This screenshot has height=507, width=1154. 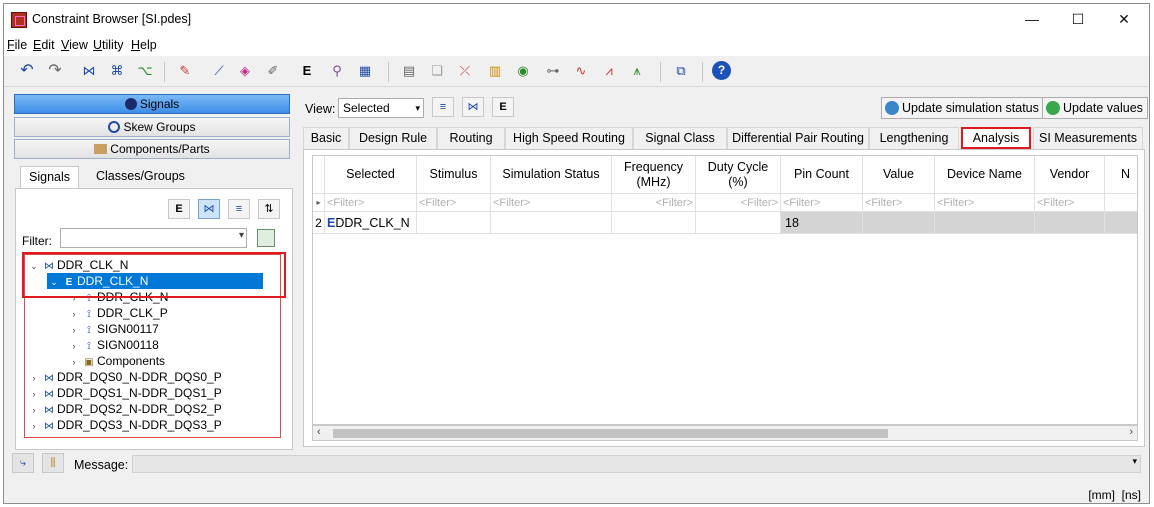 I want to click on tree-item: › ⟟ SIGN00117, so click(x=113, y=329).